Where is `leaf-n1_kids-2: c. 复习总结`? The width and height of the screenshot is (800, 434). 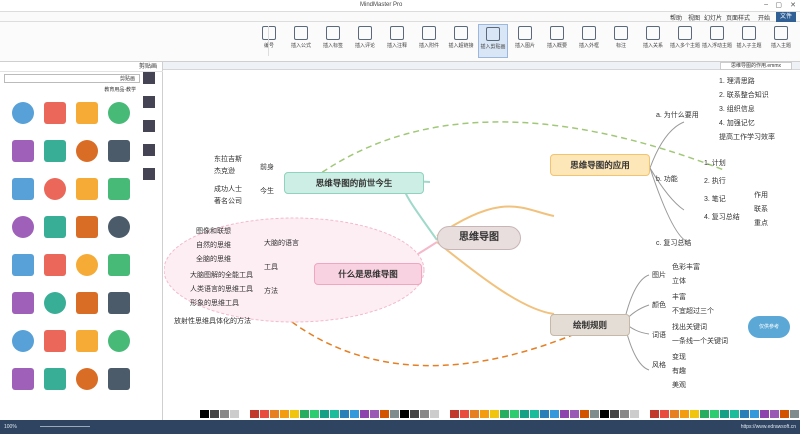
leaf-n1_kids-2: c. 复习总结 is located at coordinates (673, 243).